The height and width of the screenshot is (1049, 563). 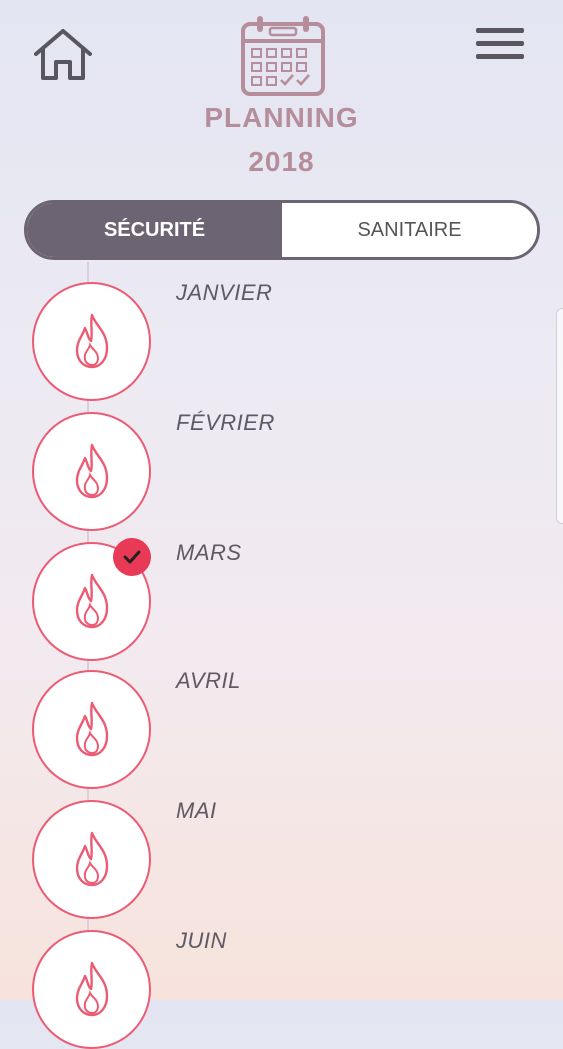 I want to click on month-label: JANVIER, so click(x=224, y=292).